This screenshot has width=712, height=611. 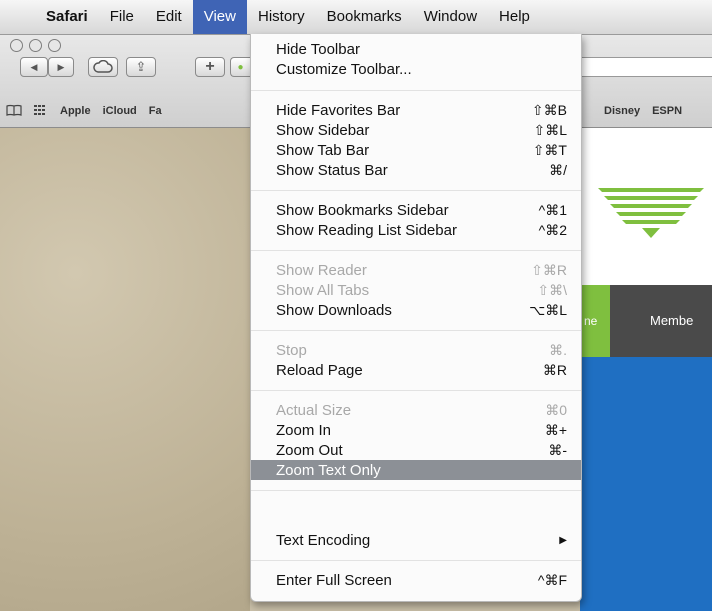 I want to click on menu-item-stop: Stop ⌘., so click(x=421, y=350).